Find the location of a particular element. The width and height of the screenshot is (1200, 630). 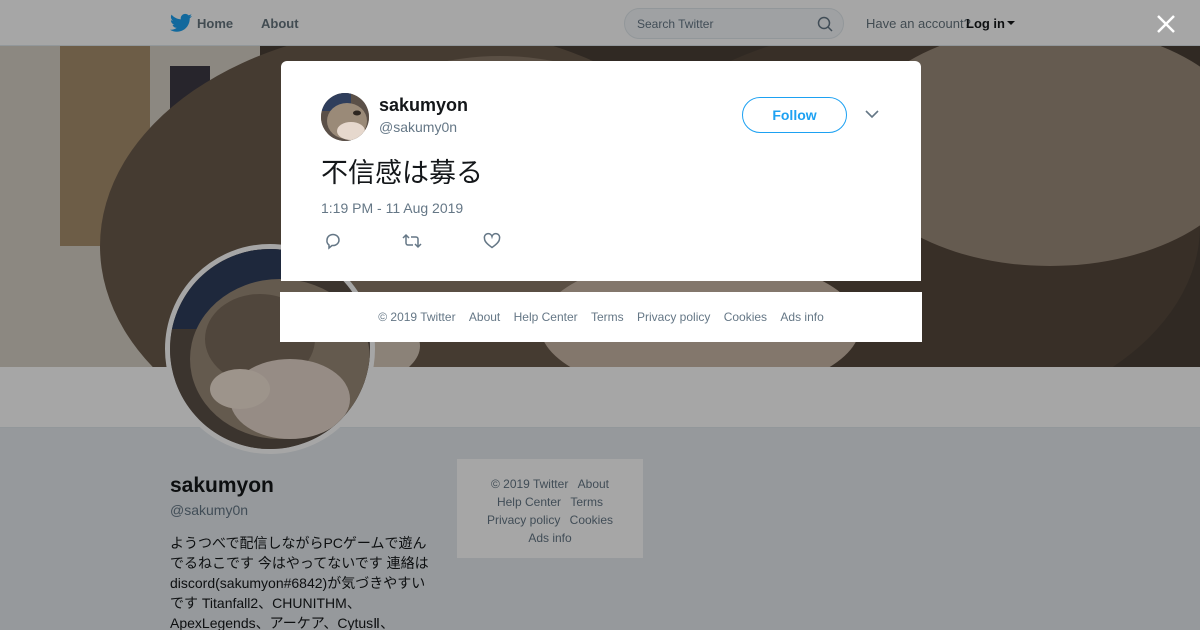

modal-footer-ads-link: Ads info is located at coordinates (801, 317).